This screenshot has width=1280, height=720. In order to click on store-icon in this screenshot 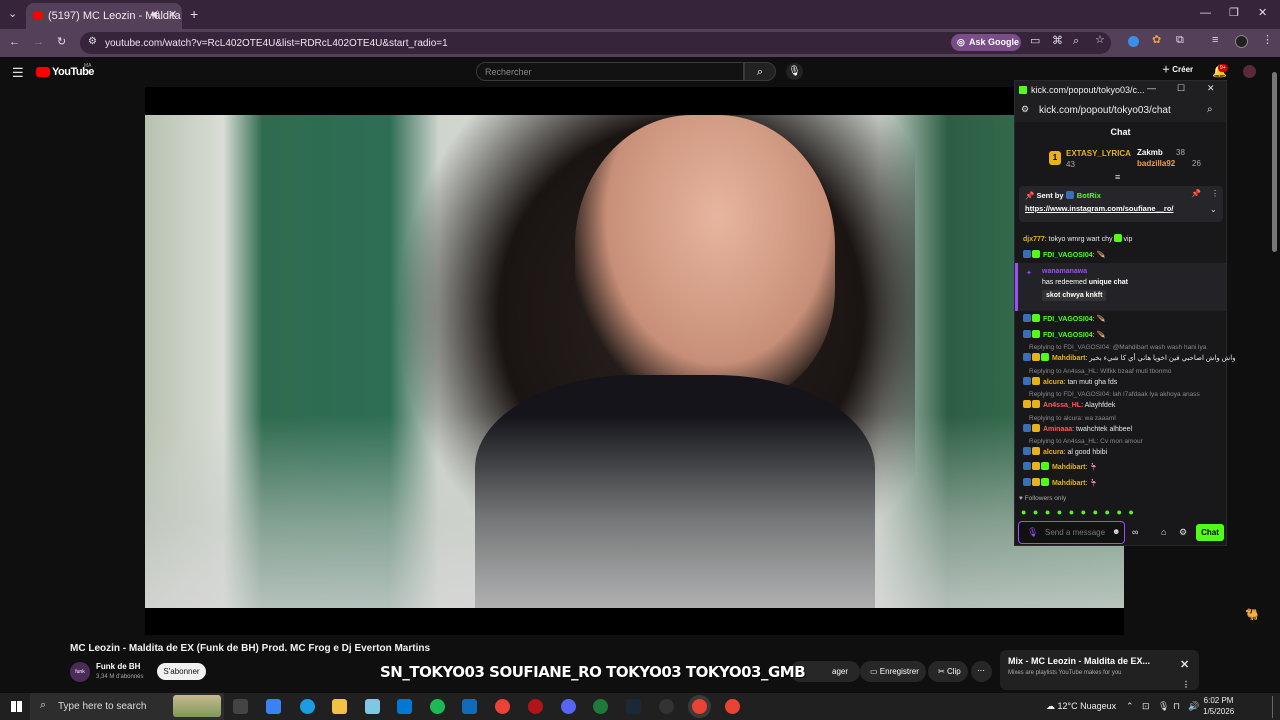, I will do `click(404, 706)`.